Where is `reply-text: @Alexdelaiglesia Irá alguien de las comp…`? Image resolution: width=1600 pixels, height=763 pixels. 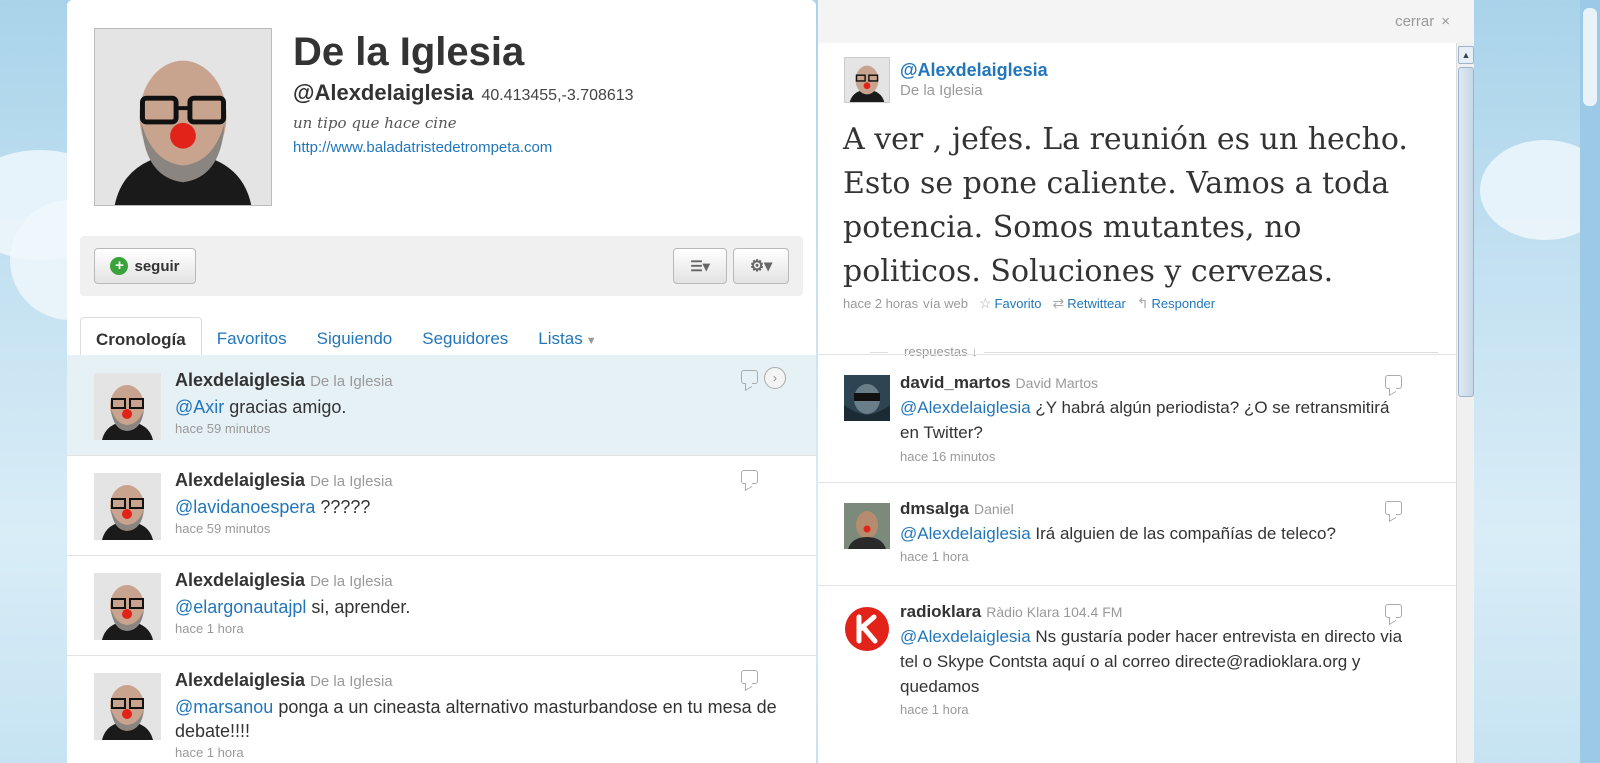 reply-text: @Alexdelaiglesia Irá alguien de las comp… is located at coordinates (1152, 533).